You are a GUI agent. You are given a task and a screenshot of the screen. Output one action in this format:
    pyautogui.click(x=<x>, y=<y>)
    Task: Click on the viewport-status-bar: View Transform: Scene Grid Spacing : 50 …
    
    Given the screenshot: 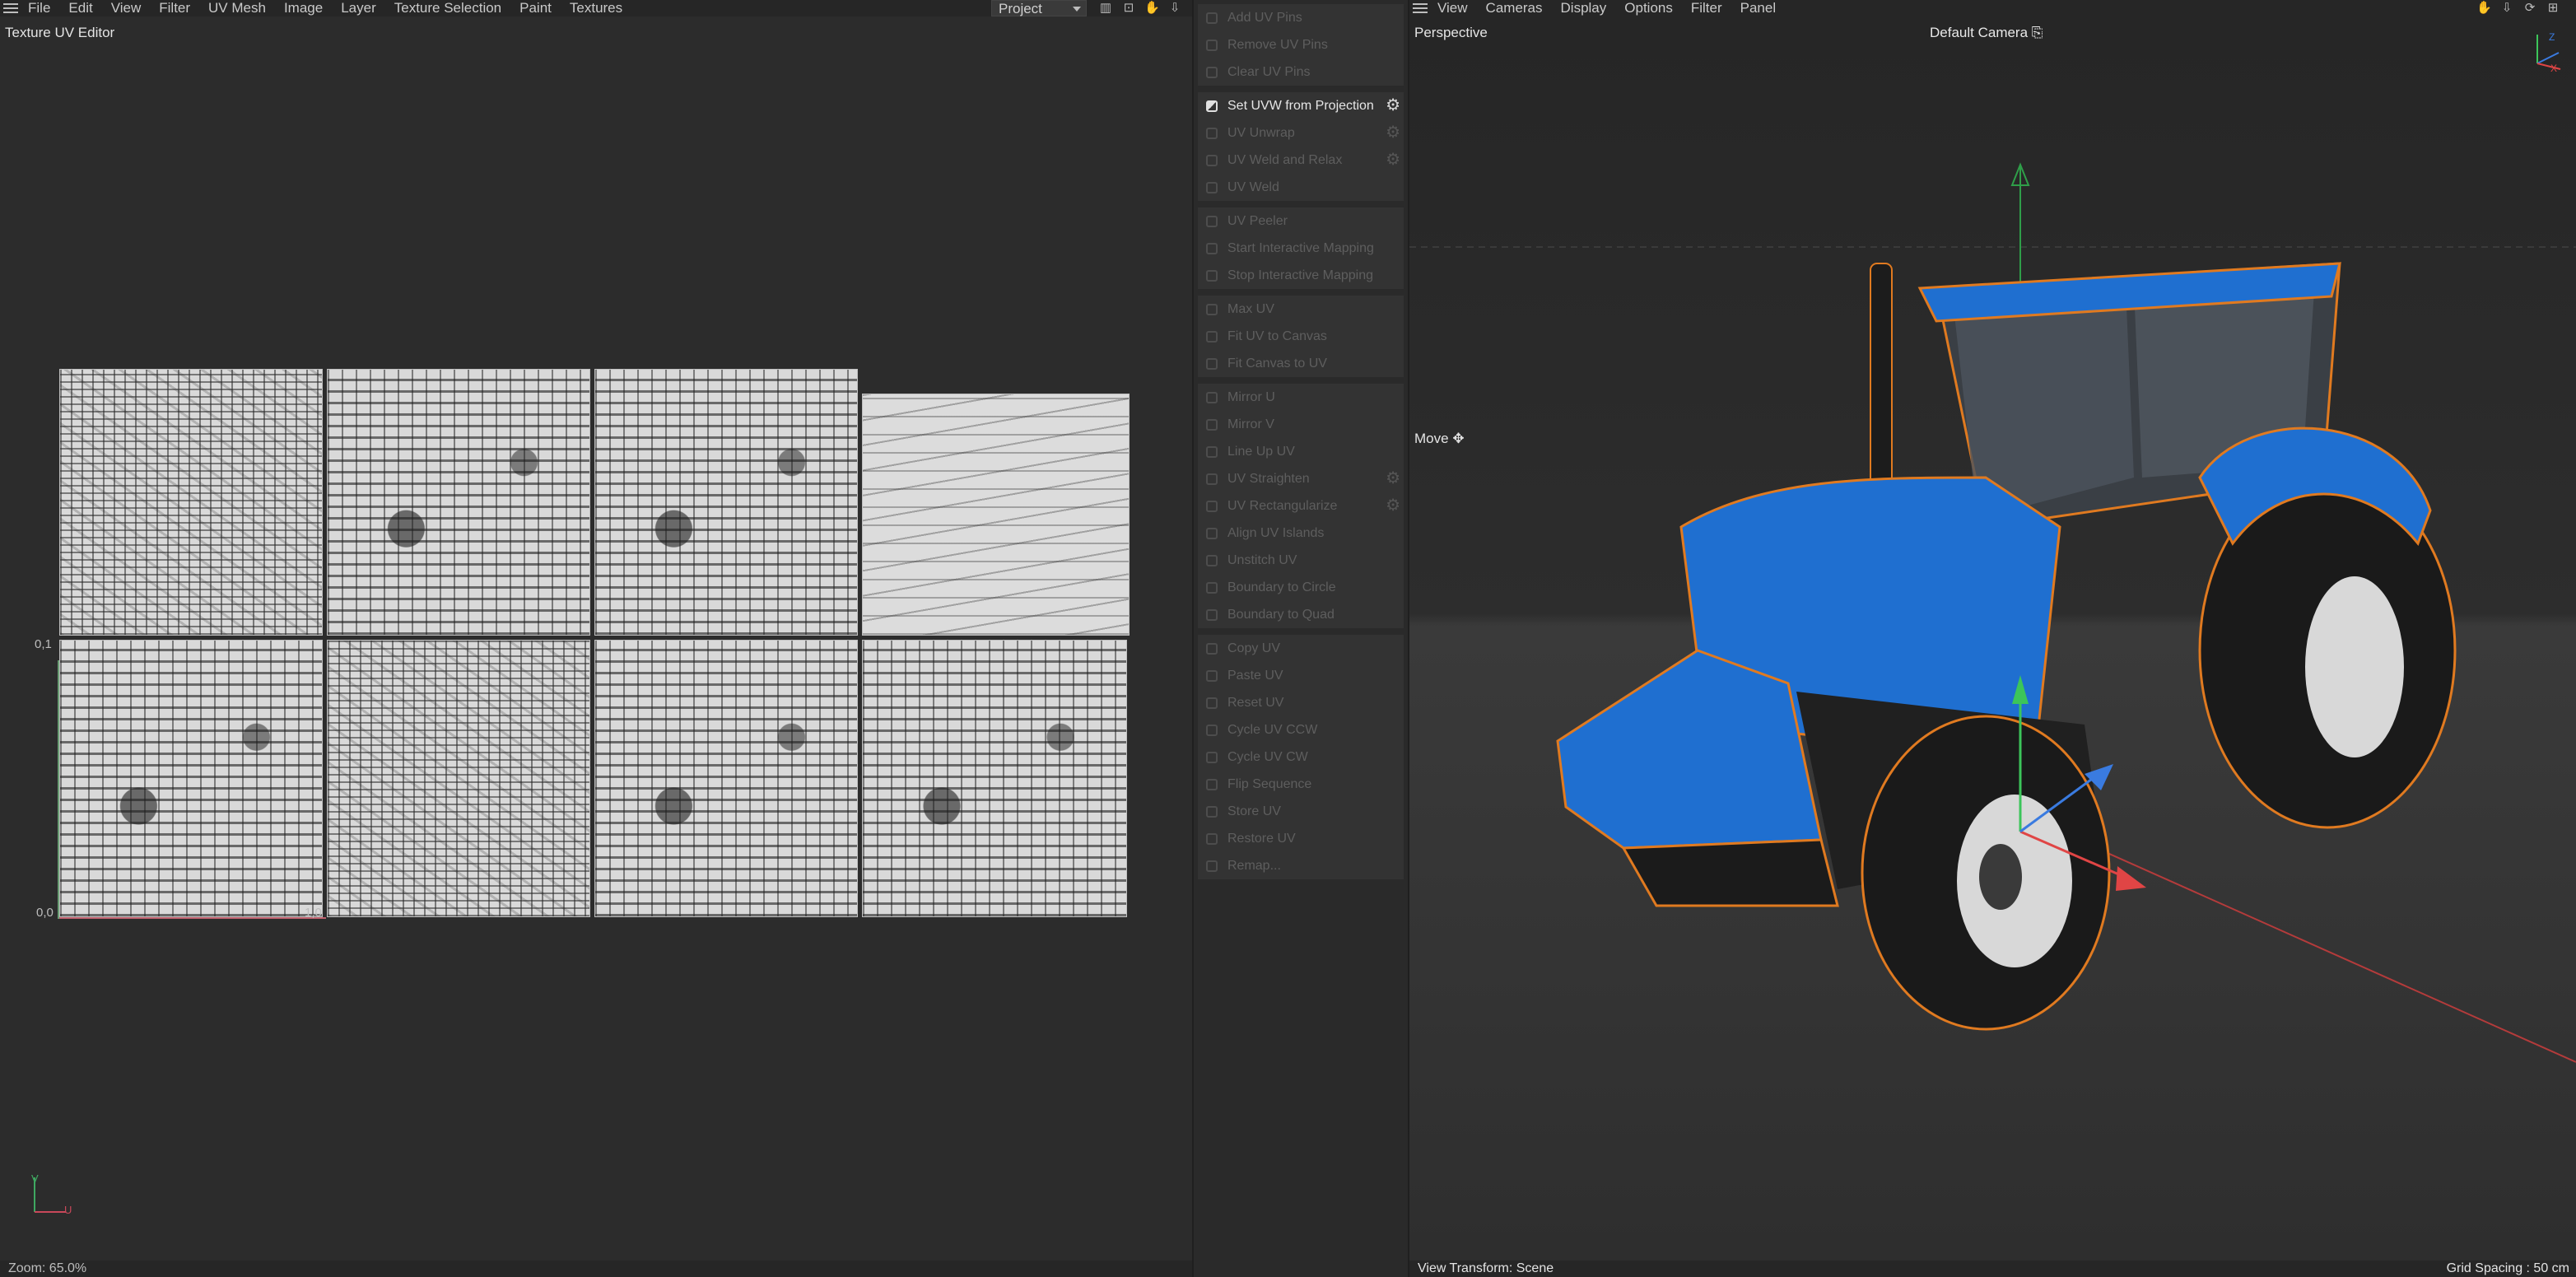 What is the action you would take?
    pyautogui.click(x=1992, y=1269)
    